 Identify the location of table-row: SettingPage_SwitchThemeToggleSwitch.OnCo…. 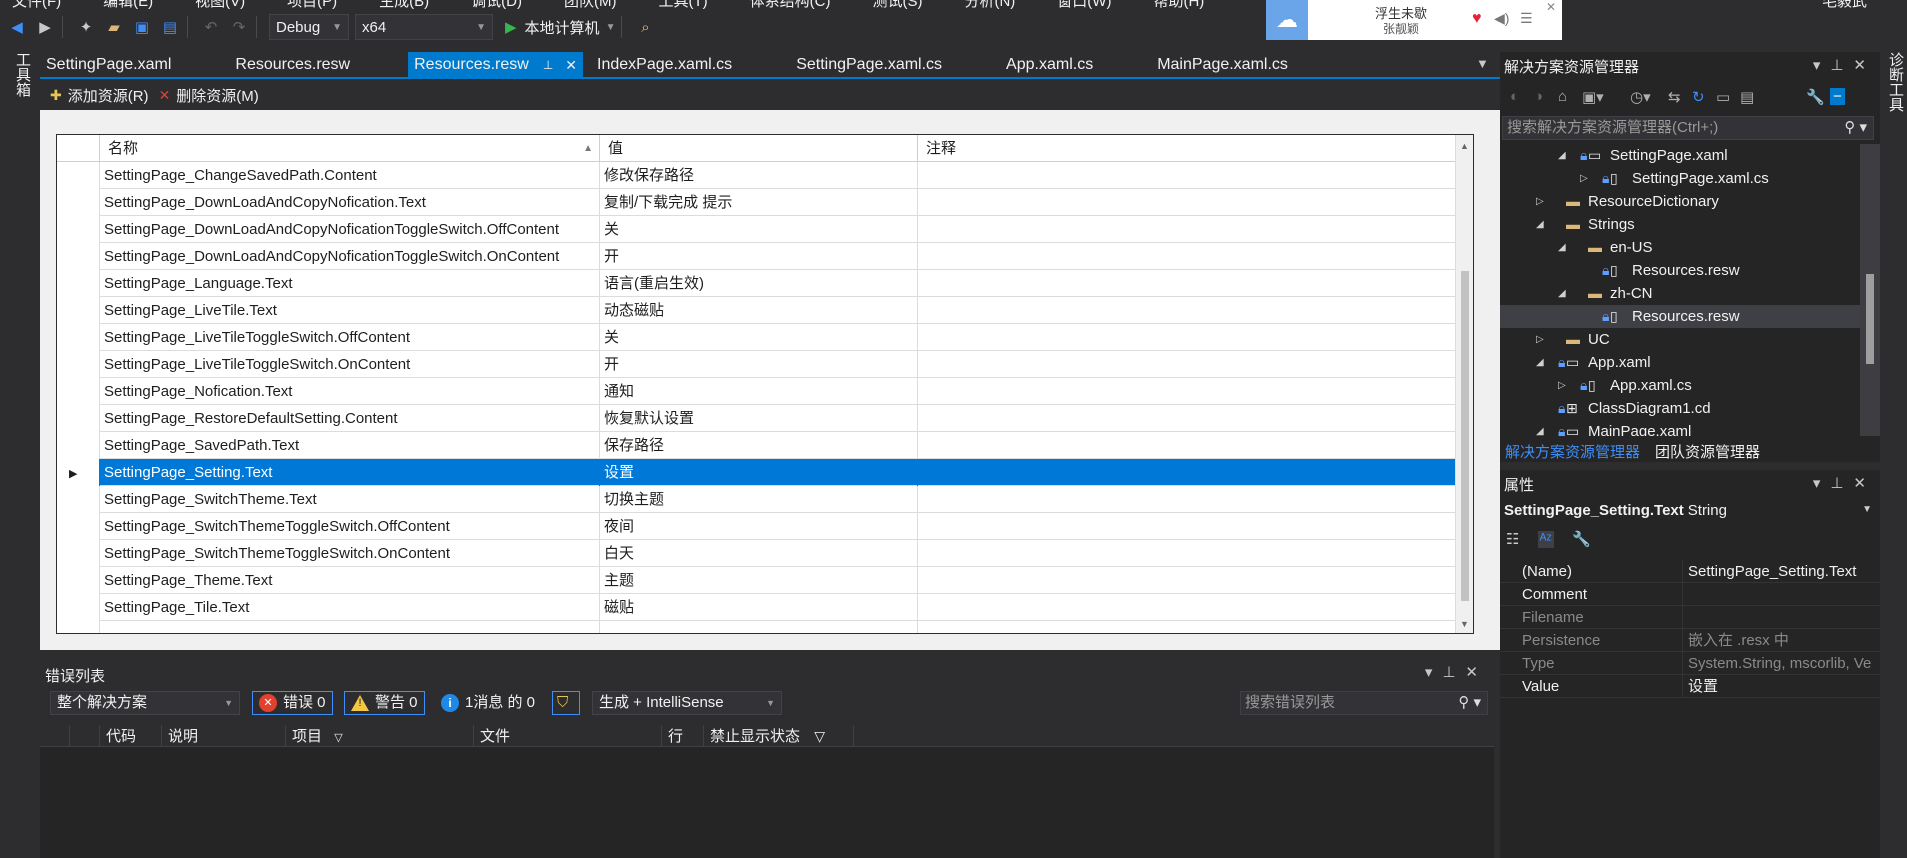
(757, 553).